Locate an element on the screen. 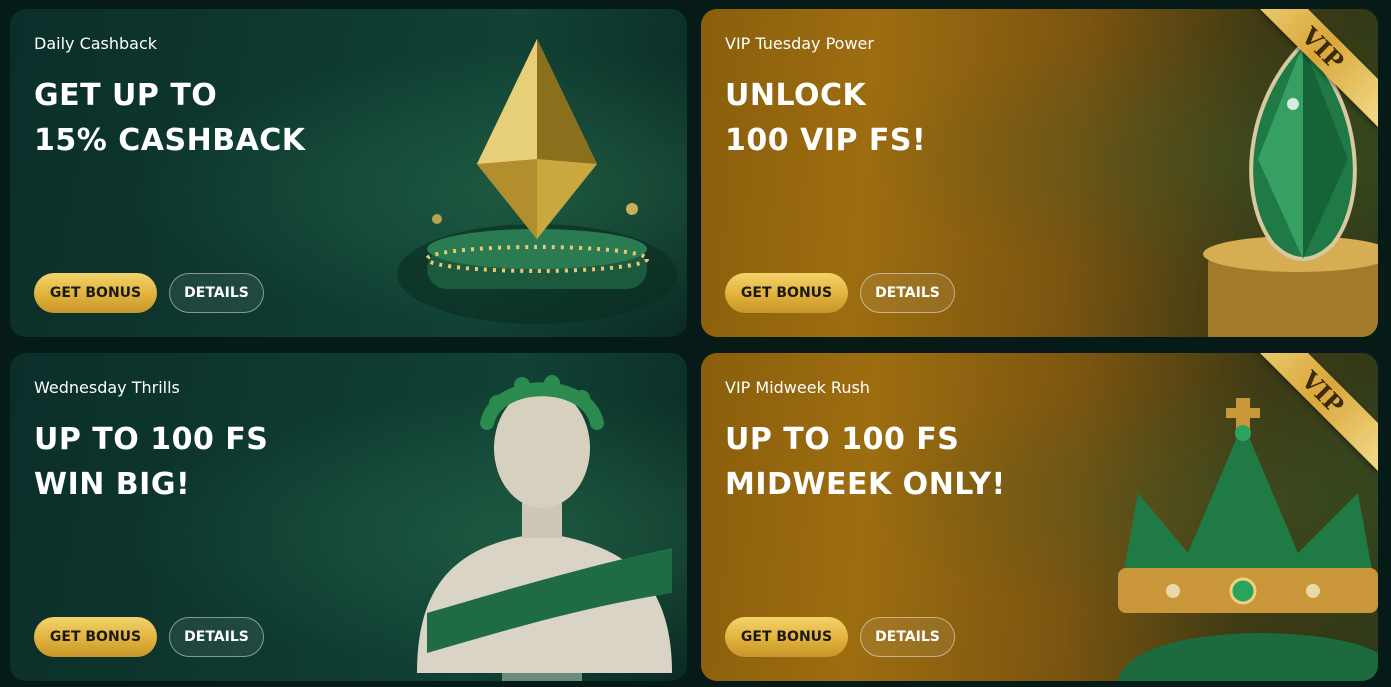 The image size is (1391, 687). promo-headline-line1: UNLOCK is located at coordinates (796, 95).